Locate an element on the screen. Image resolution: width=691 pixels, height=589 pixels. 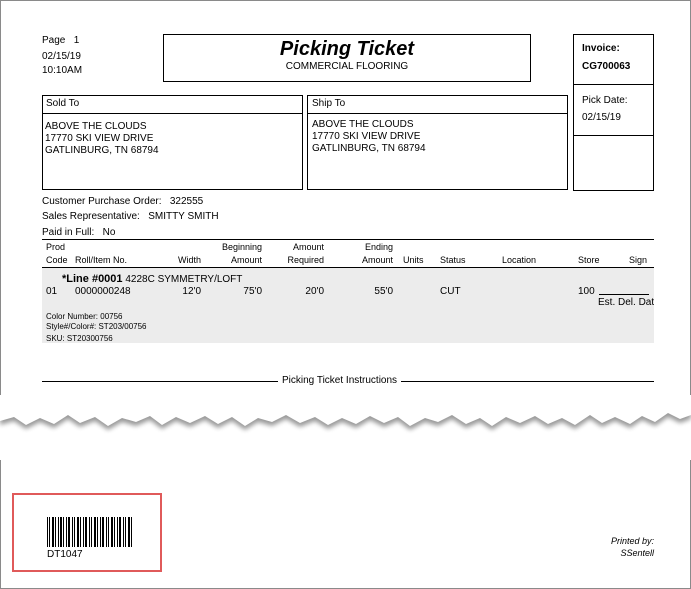
col-store: Store is located at coordinates (589, 260).